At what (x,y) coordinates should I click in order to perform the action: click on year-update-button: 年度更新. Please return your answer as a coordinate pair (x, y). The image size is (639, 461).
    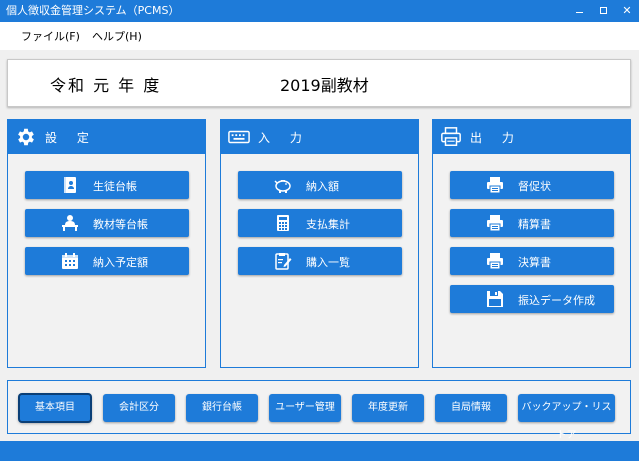
    Looking at the image, I should click on (388, 408).